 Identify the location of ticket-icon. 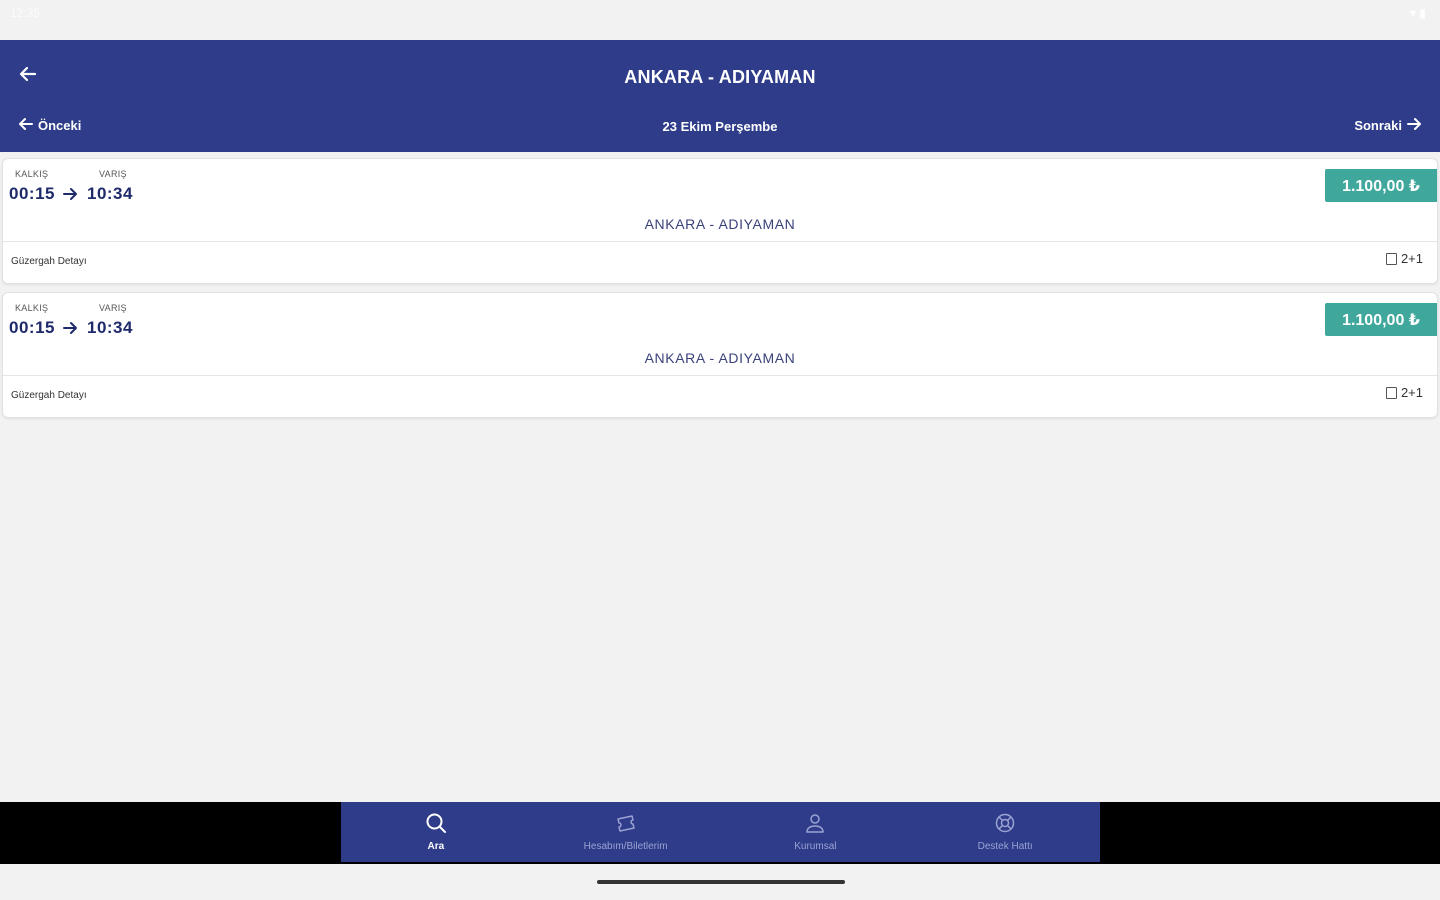
(626, 823).